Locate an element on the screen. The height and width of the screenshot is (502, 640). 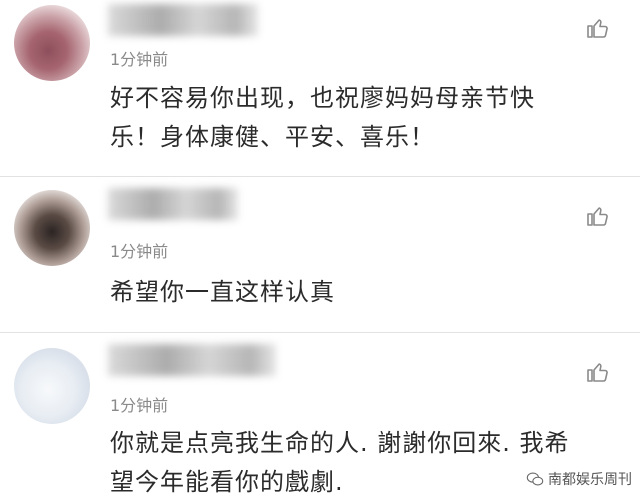
wechat-icon is located at coordinates (535, 479).